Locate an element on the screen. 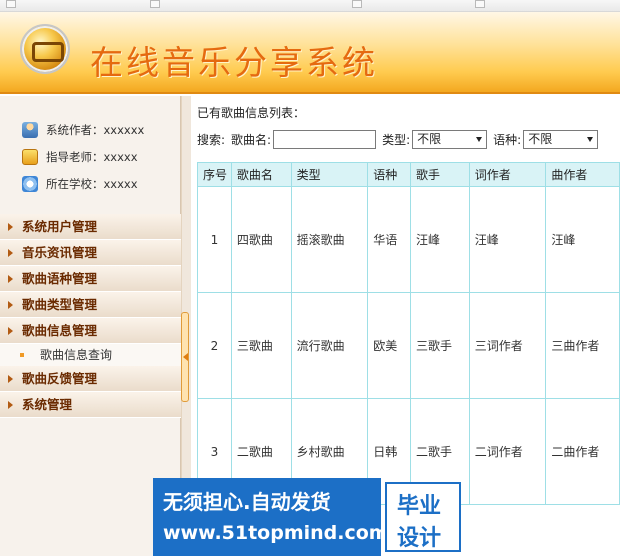 The width and height of the screenshot is (620, 556). song-name-label: 歌曲名: is located at coordinates (251, 140).